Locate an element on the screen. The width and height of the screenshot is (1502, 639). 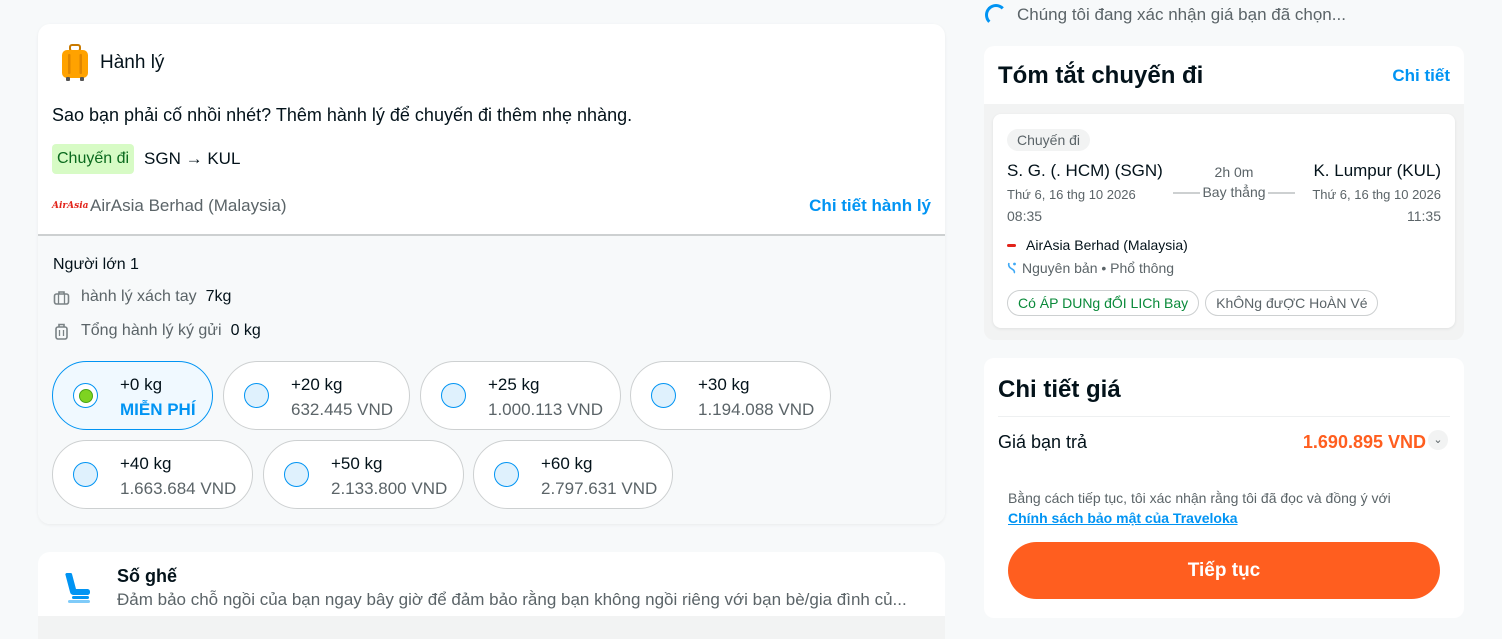
route-row: Chuyến đi SGN → KUL is located at coordinates (146, 159).